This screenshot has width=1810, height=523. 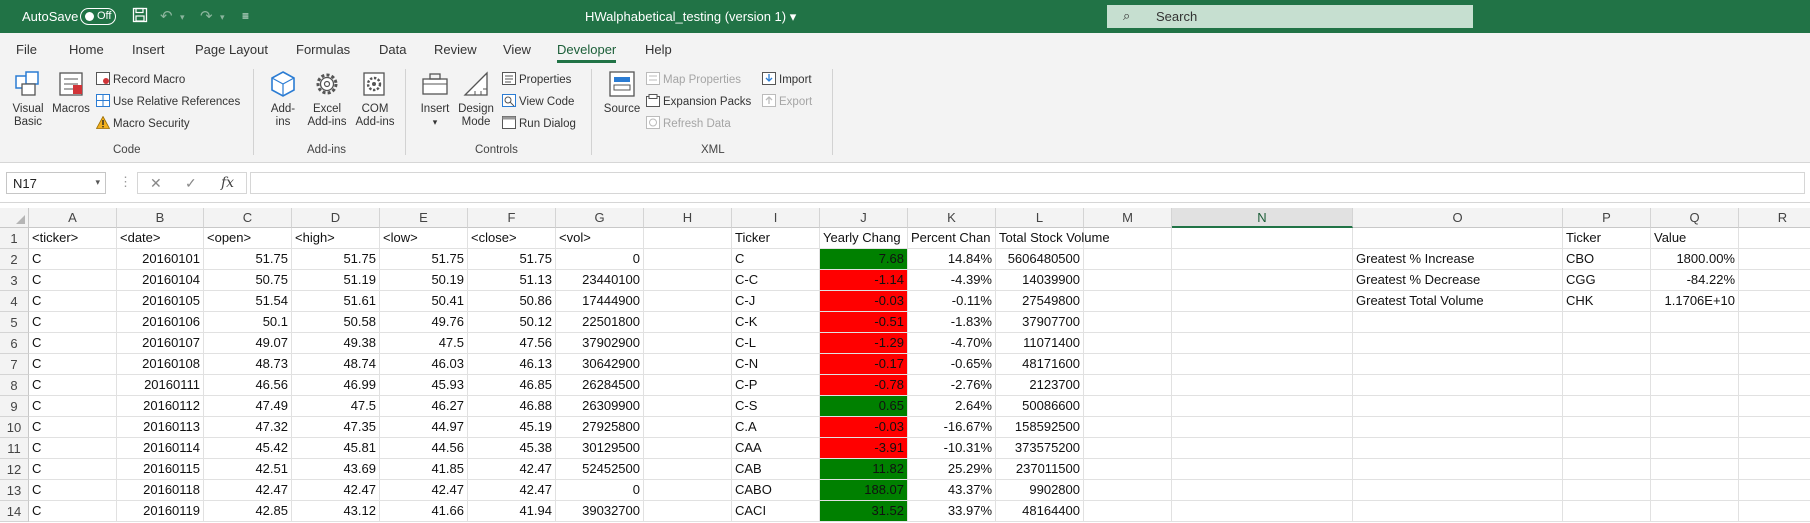 I want to click on tab-home: Home, so click(x=86, y=49).